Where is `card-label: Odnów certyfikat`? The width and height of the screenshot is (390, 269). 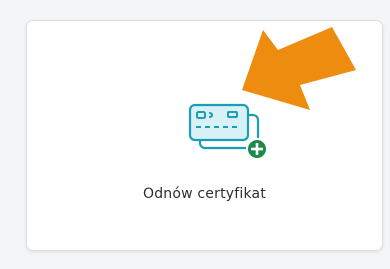 card-label: Odnów certyfikat is located at coordinates (204, 194).